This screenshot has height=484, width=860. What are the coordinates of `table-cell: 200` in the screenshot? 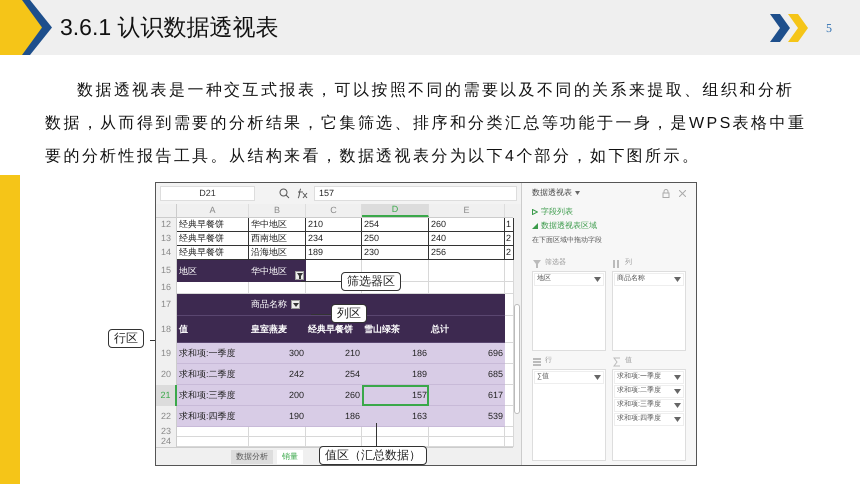 It's located at (277, 395).